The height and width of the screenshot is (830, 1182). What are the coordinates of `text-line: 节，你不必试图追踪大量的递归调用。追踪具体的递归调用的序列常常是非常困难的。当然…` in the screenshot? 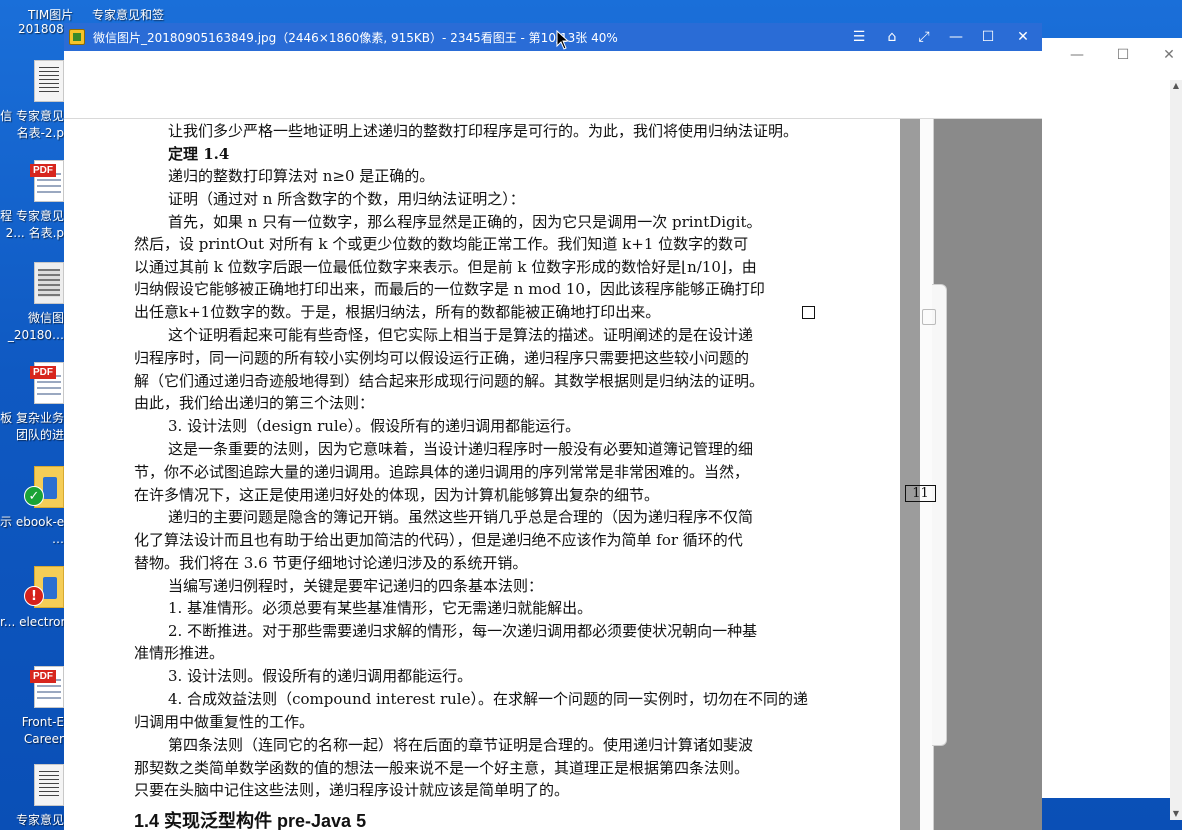 It's located at (442, 472).